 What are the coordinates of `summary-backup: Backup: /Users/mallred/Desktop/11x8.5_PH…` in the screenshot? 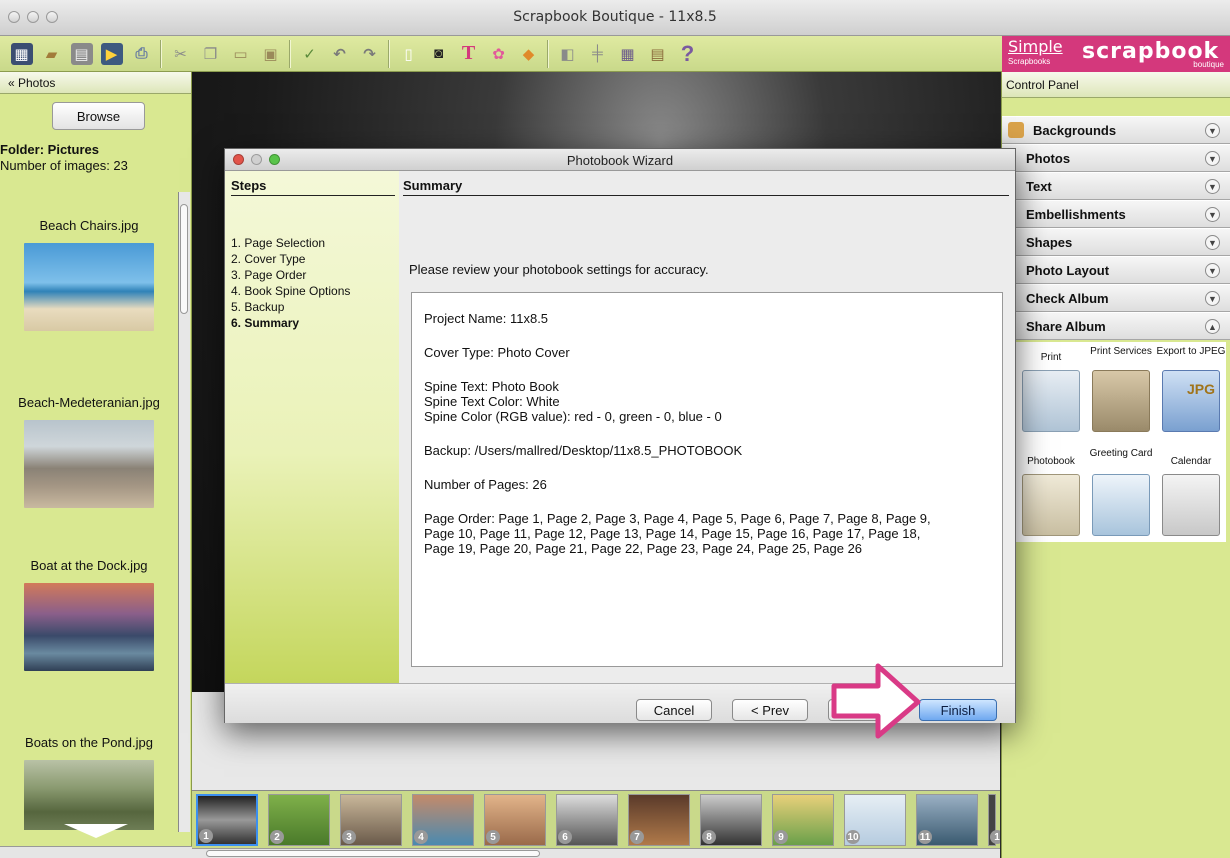 It's located at (583, 450).